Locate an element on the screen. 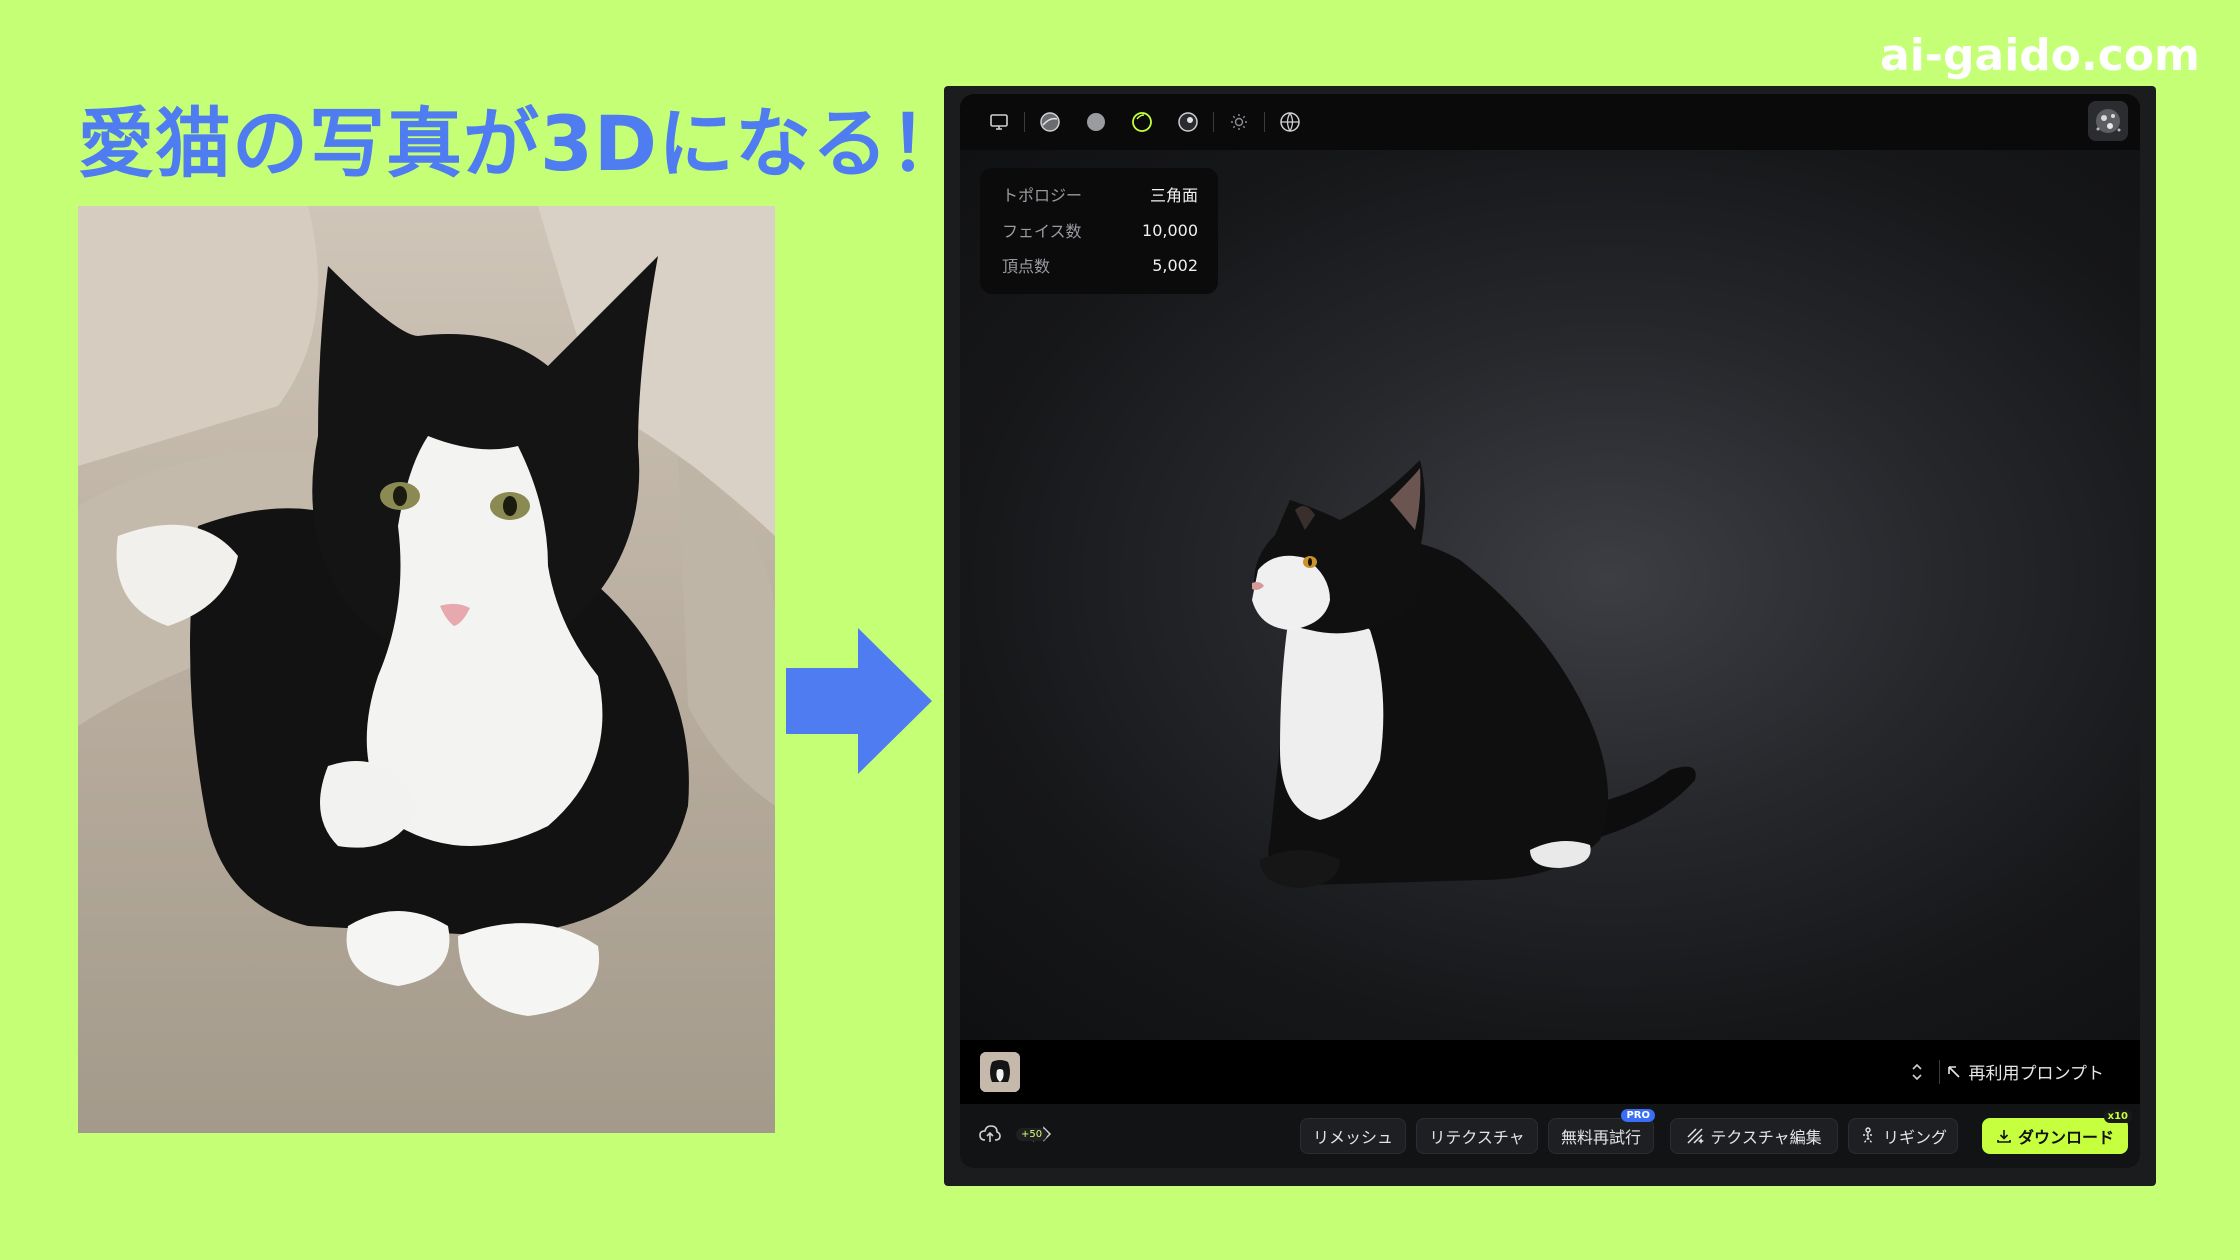 Image resolution: width=2240 pixels, height=1260 pixels. light-icon is located at coordinates (1239, 122).